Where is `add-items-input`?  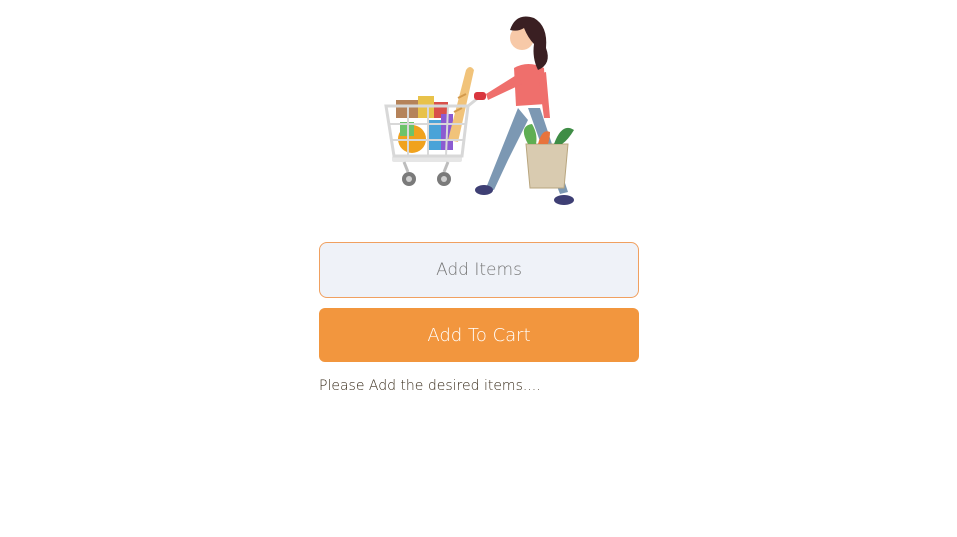
add-items-input is located at coordinates (479, 270).